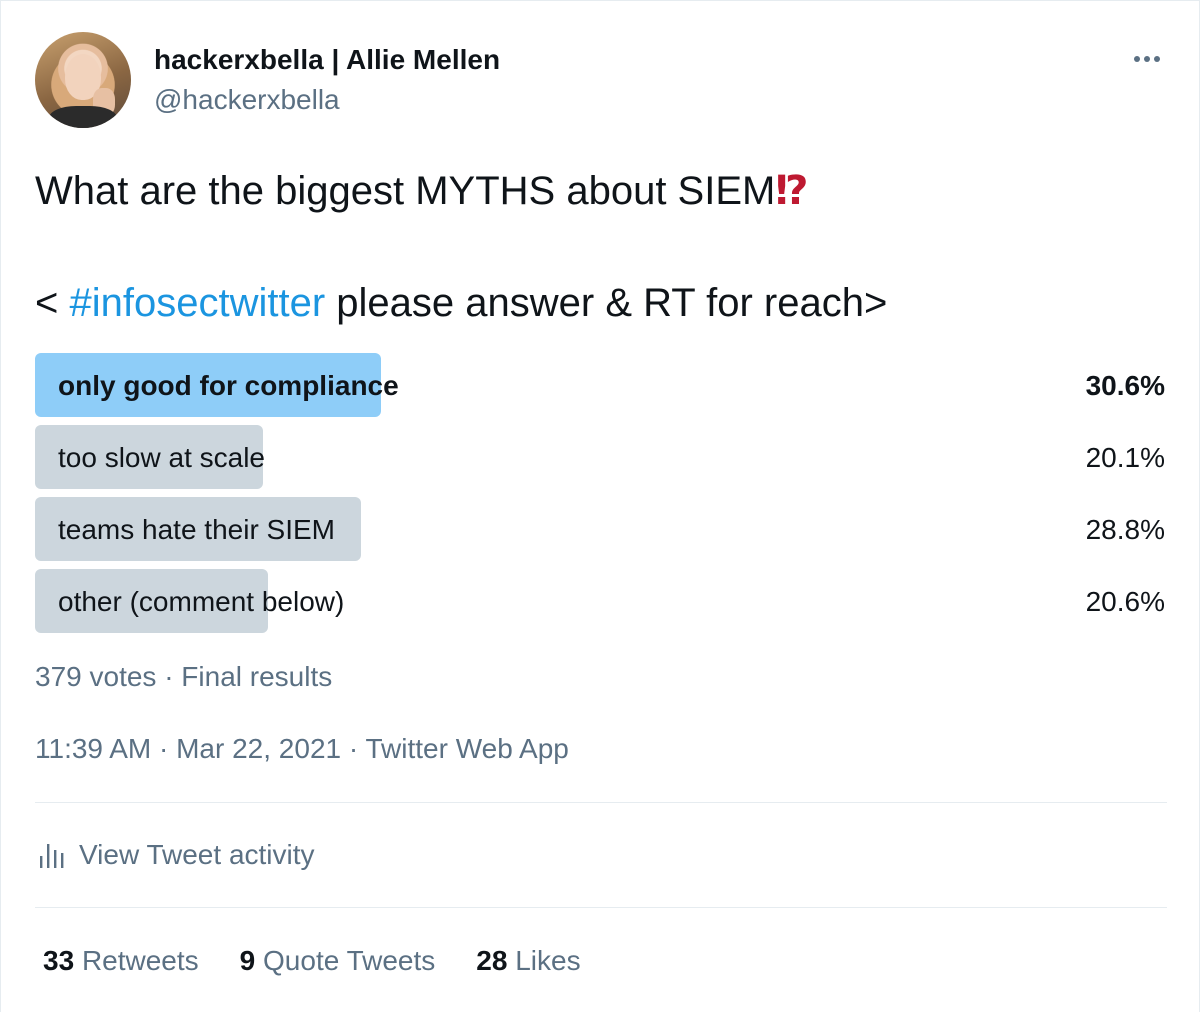 The width and height of the screenshot is (1200, 1012). Describe the element at coordinates (197, 303) in the screenshot. I see `hashtag-link: #infosectwitter` at that location.